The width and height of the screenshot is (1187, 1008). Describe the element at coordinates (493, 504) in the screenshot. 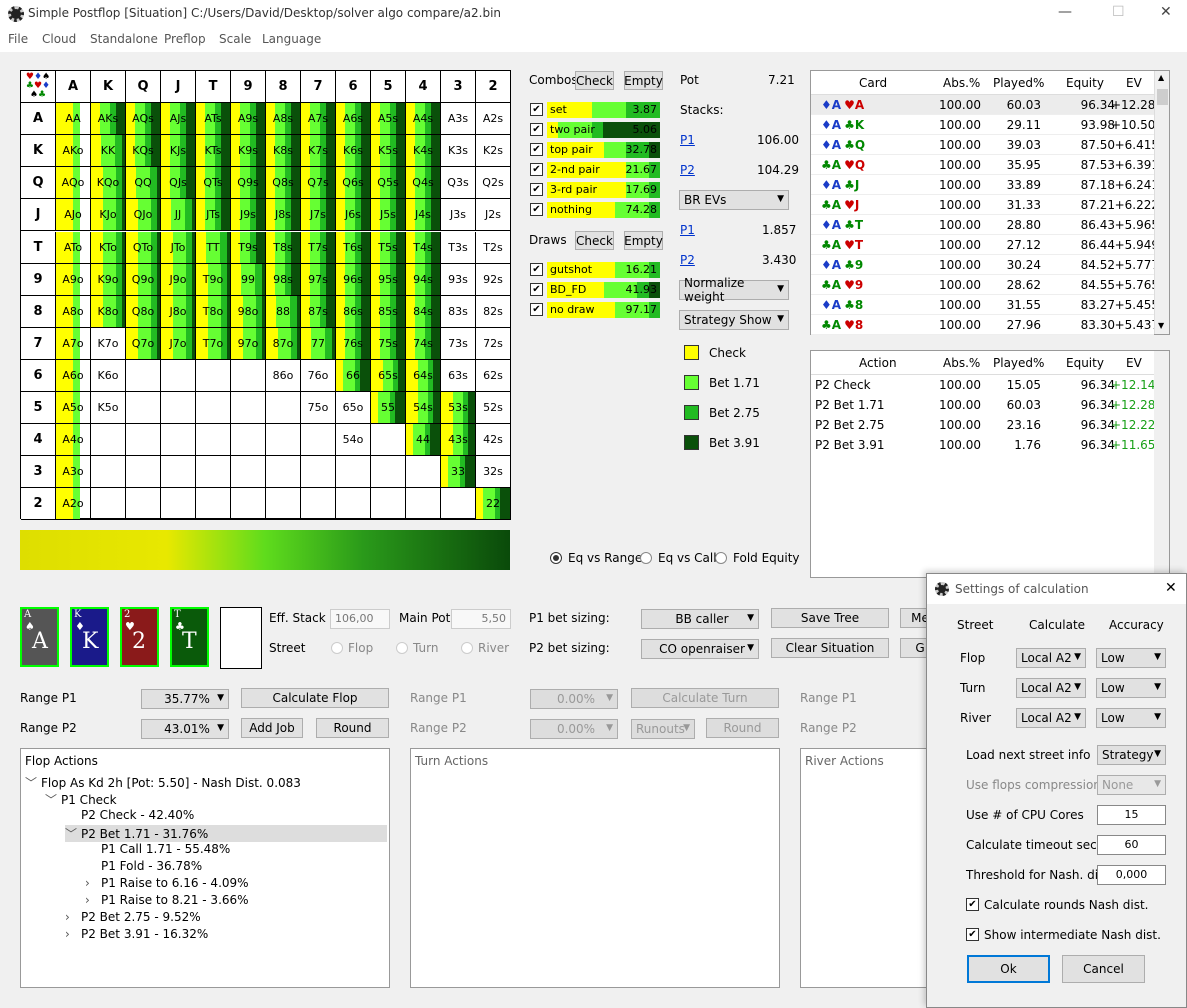

I see `hand-cell: 22` at that location.